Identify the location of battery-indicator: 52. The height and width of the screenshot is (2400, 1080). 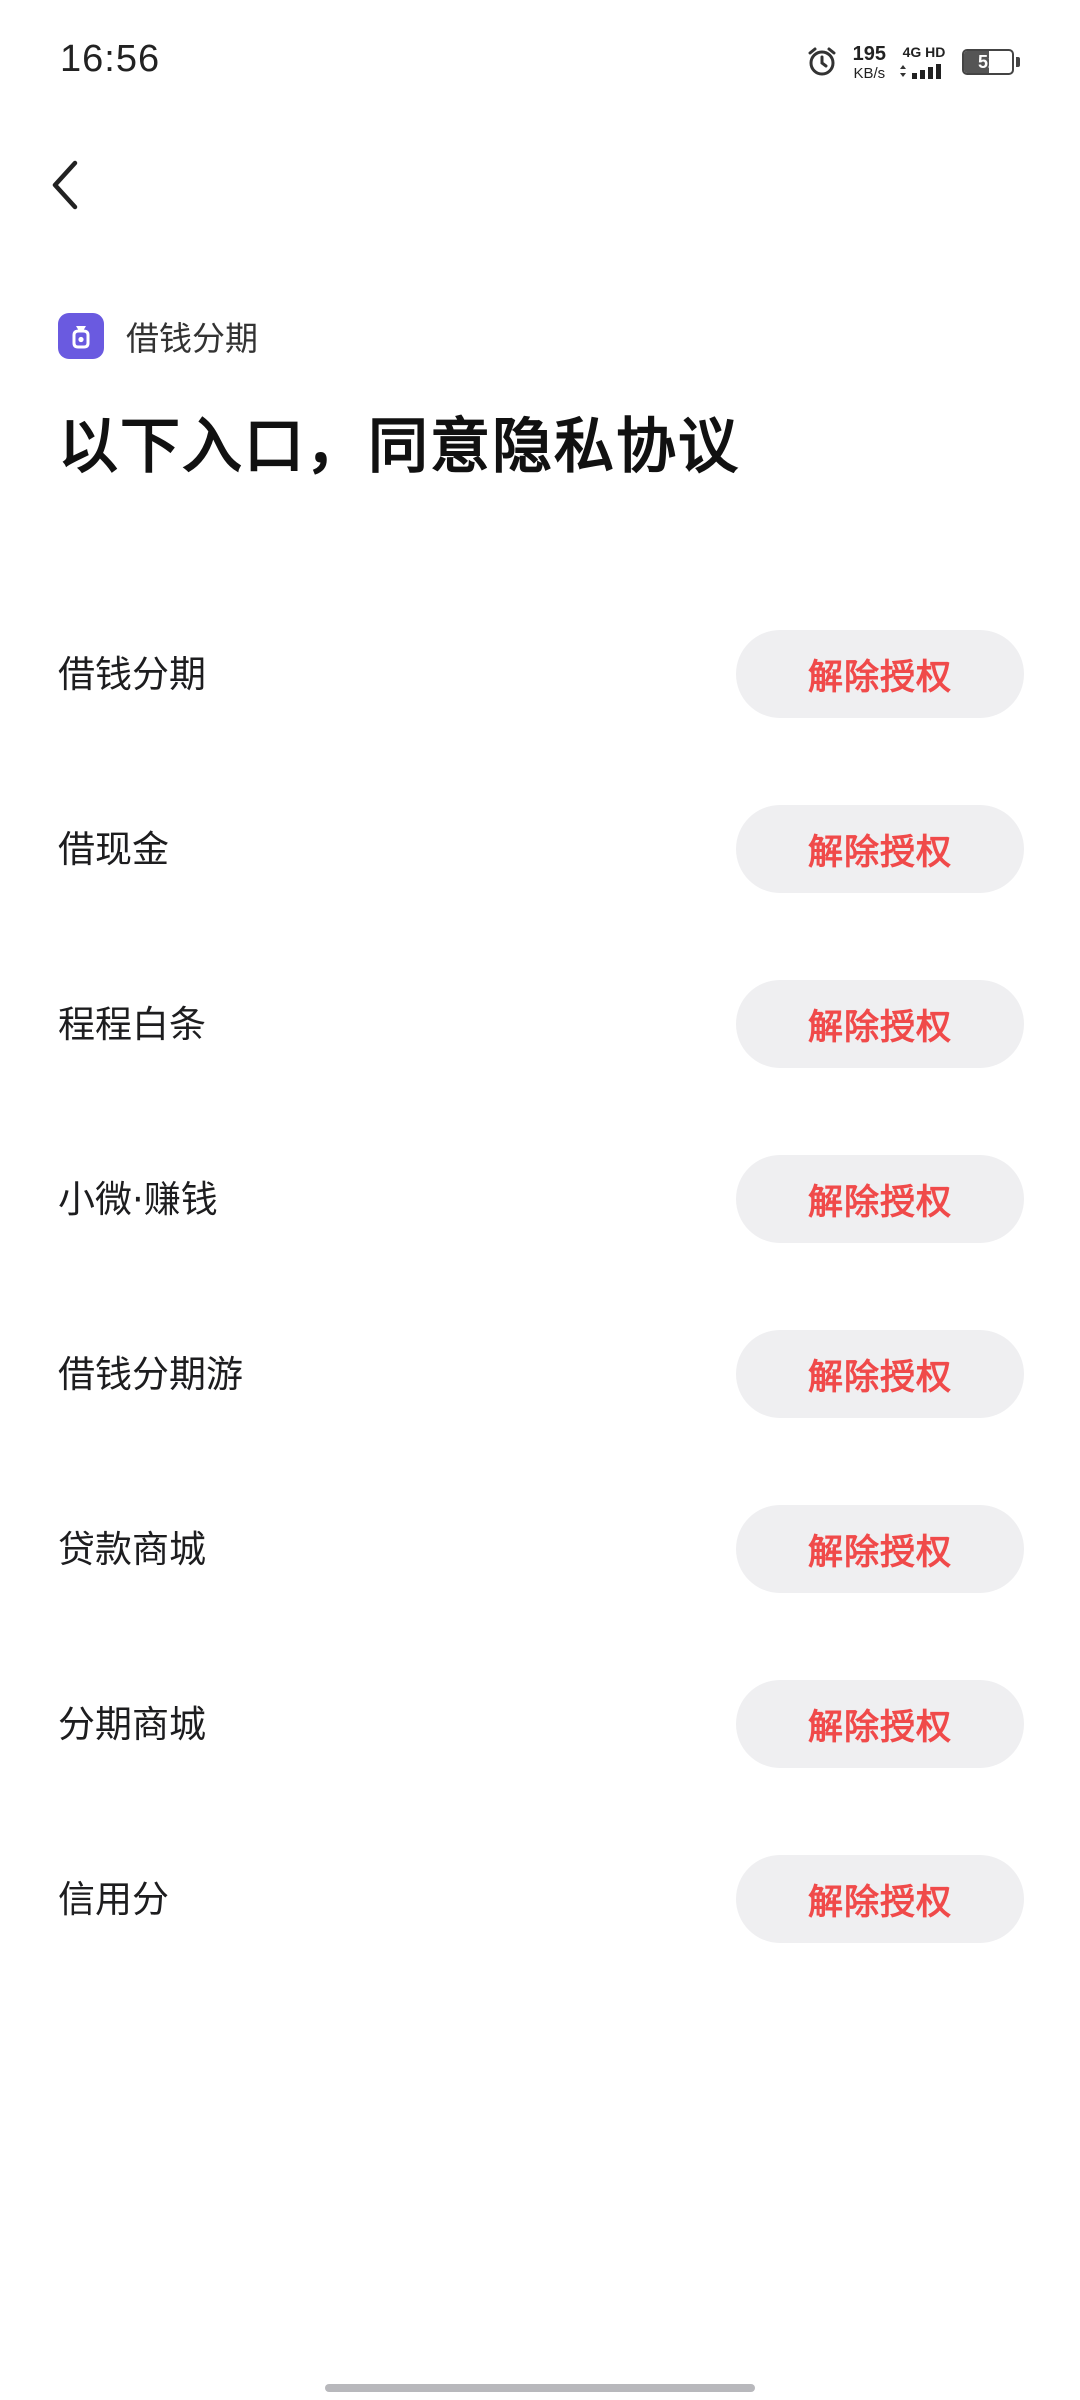
(991, 62).